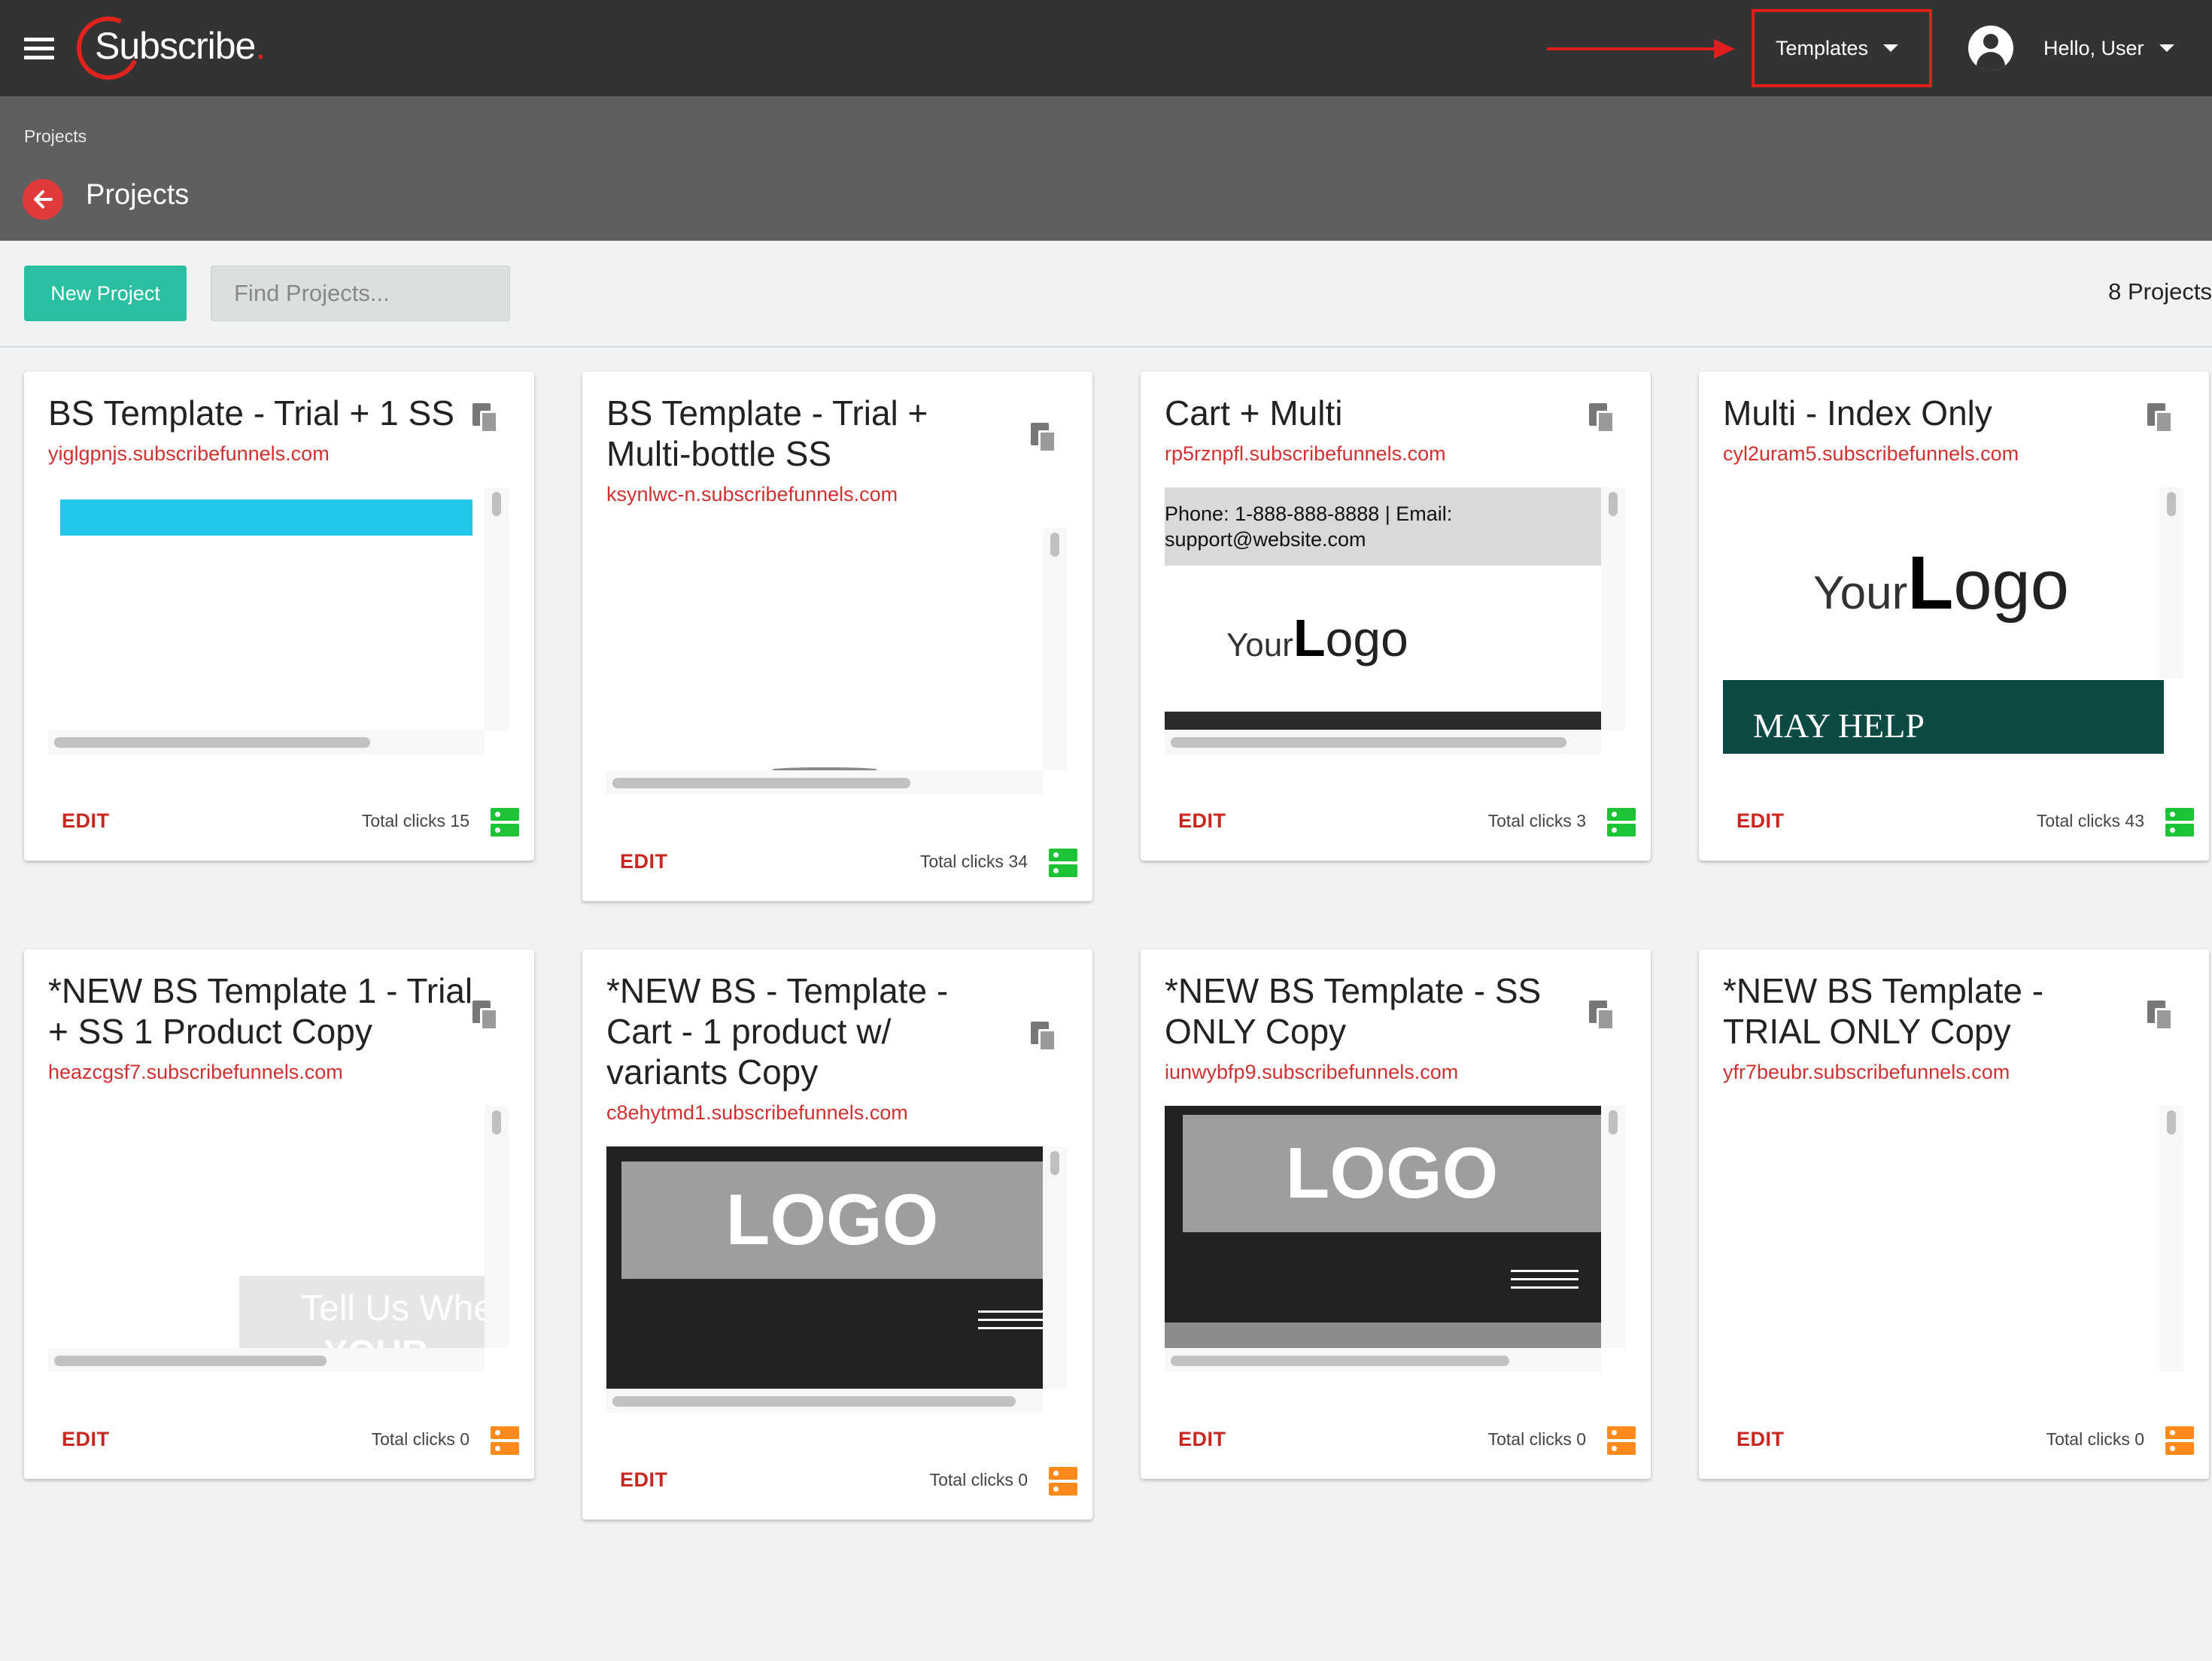  Describe the element at coordinates (1383, 1335) in the screenshot. I see `preview-gray-strip` at that location.